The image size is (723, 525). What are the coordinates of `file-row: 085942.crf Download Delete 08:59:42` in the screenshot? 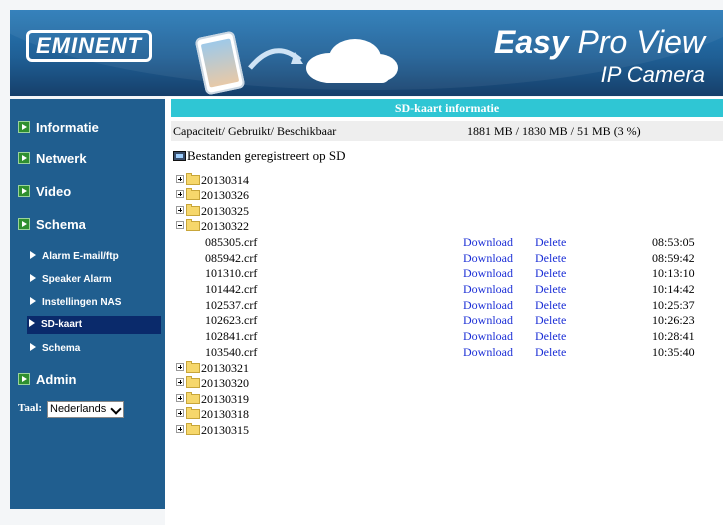 It's located at (455, 258).